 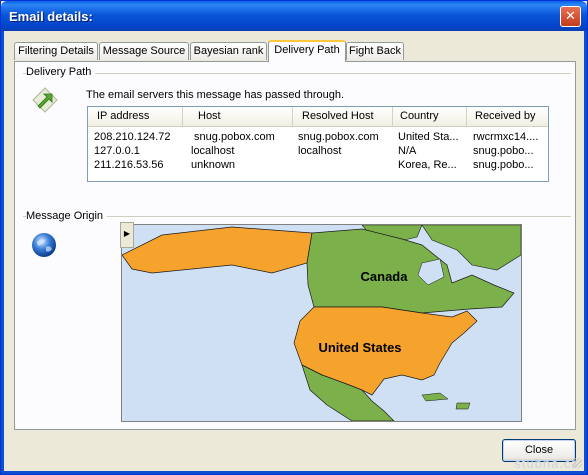 What do you see at coordinates (51, 16) in the screenshot?
I see `window-title: Email details:` at bounding box center [51, 16].